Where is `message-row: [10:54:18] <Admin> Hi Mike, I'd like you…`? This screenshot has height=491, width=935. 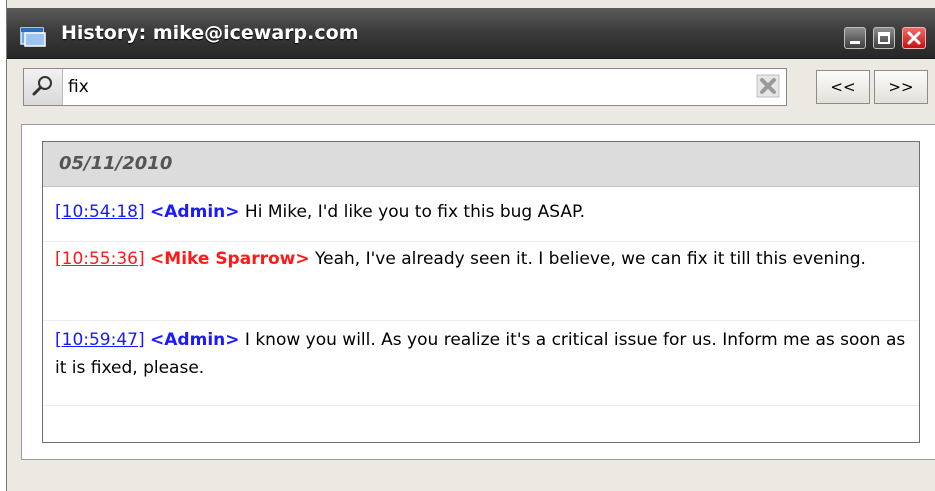
message-row: [10:54:18] <Admin> Hi Mike, I'd like you… is located at coordinates (481, 220).